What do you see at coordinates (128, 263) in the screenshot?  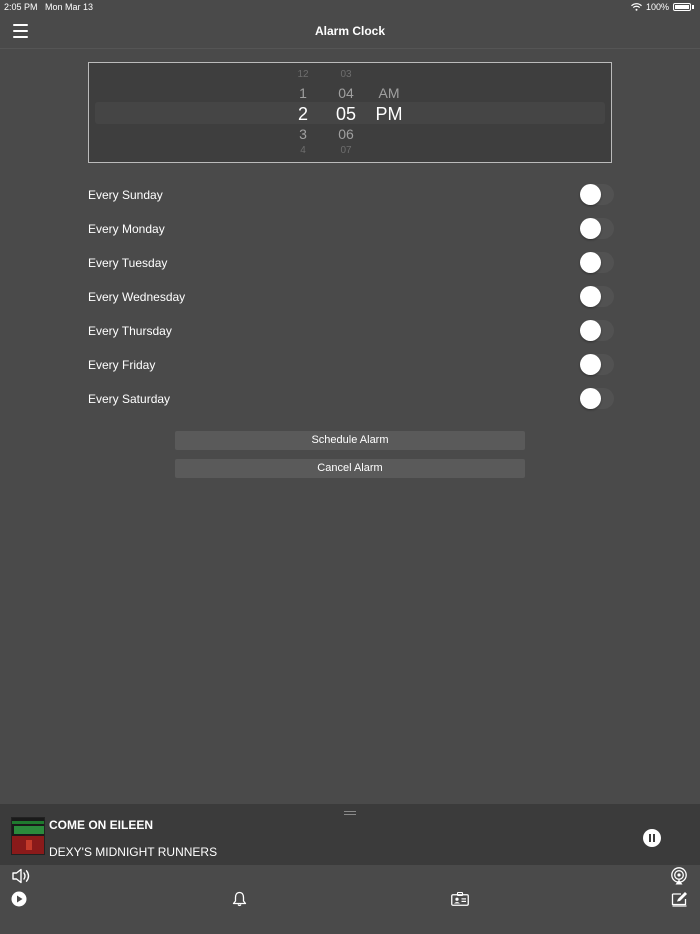 I see `day-label: Every Tuesday` at bounding box center [128, 263].